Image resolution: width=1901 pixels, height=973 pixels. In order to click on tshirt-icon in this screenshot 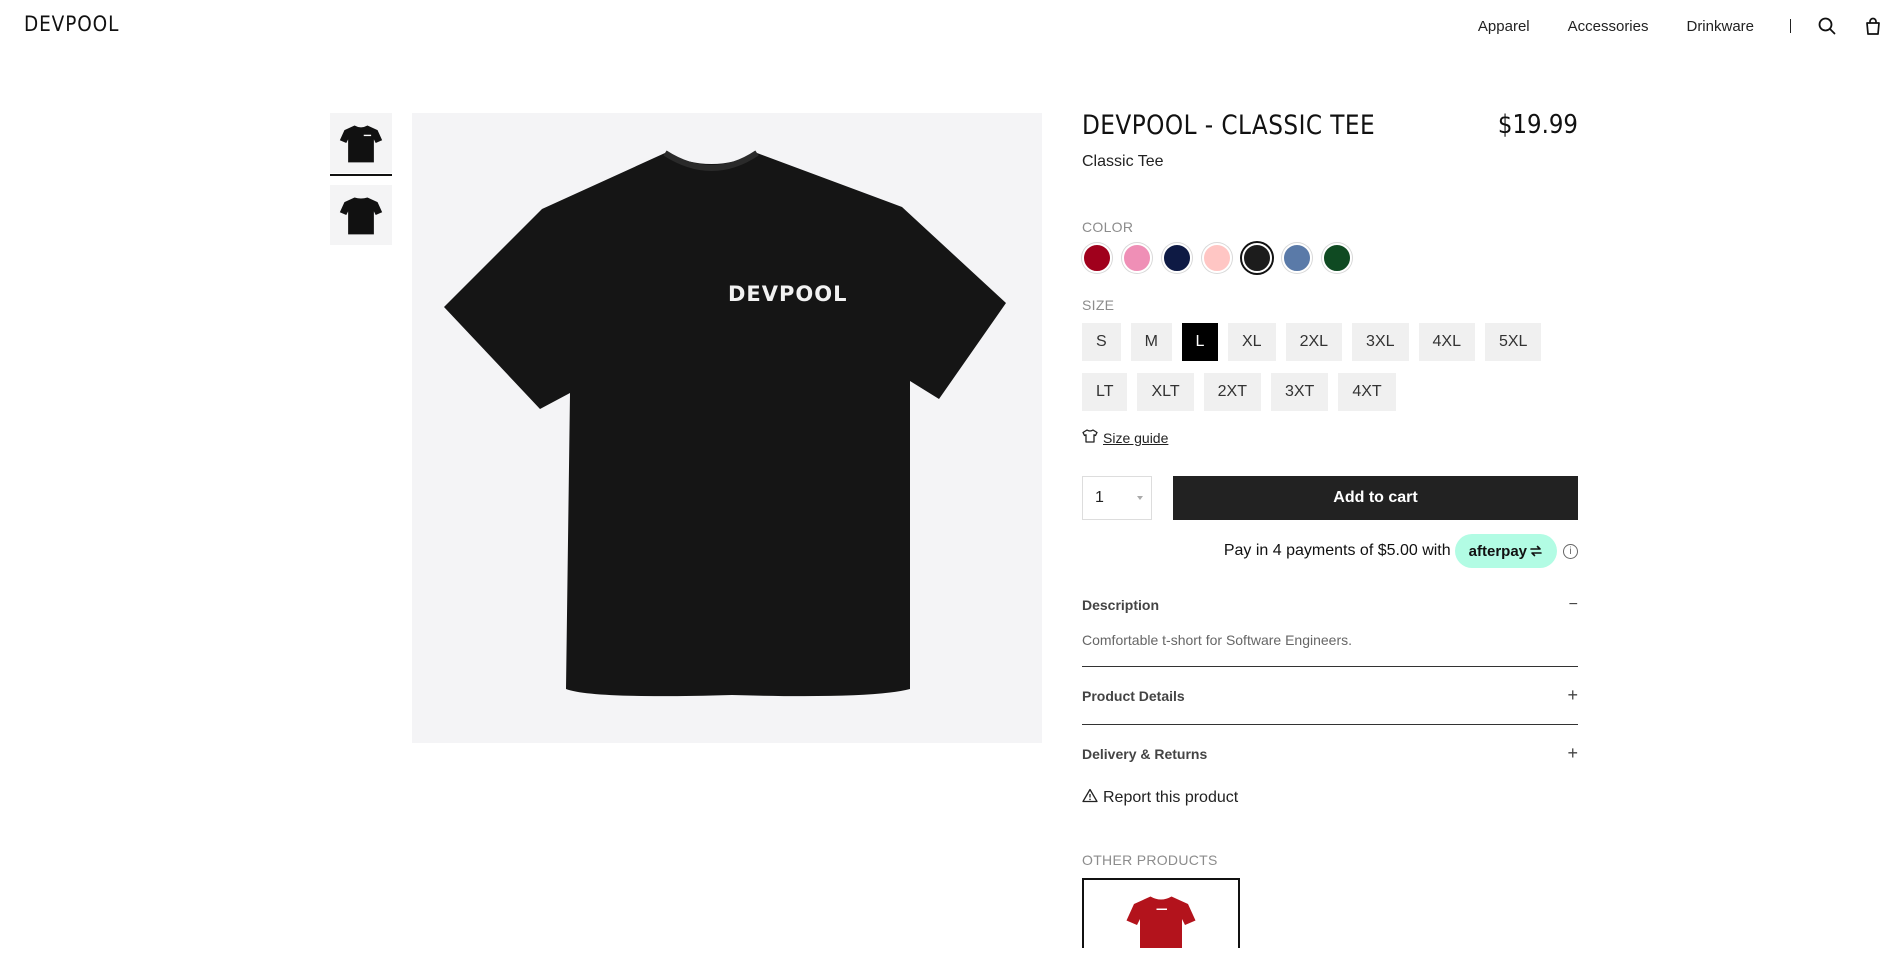, I will do `click(1090, 437)`.